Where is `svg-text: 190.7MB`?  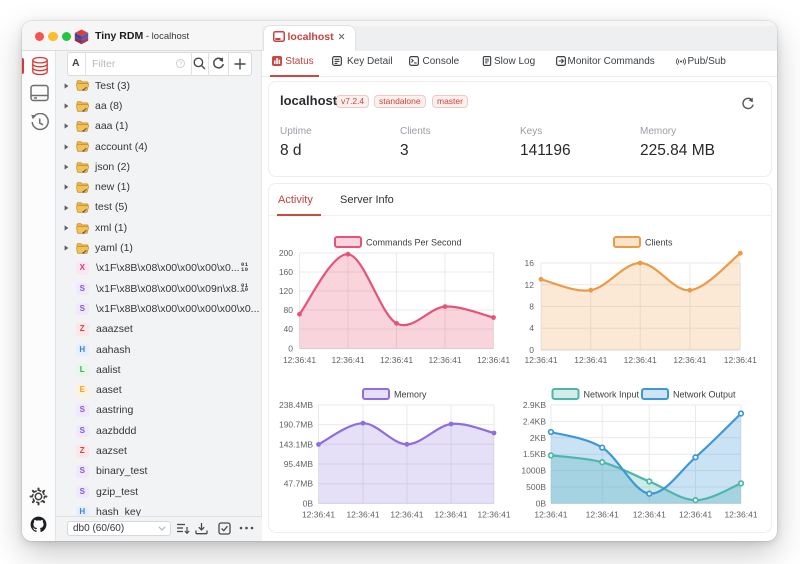
svg-text: 190.7MB is located at coordinates (296, 425).